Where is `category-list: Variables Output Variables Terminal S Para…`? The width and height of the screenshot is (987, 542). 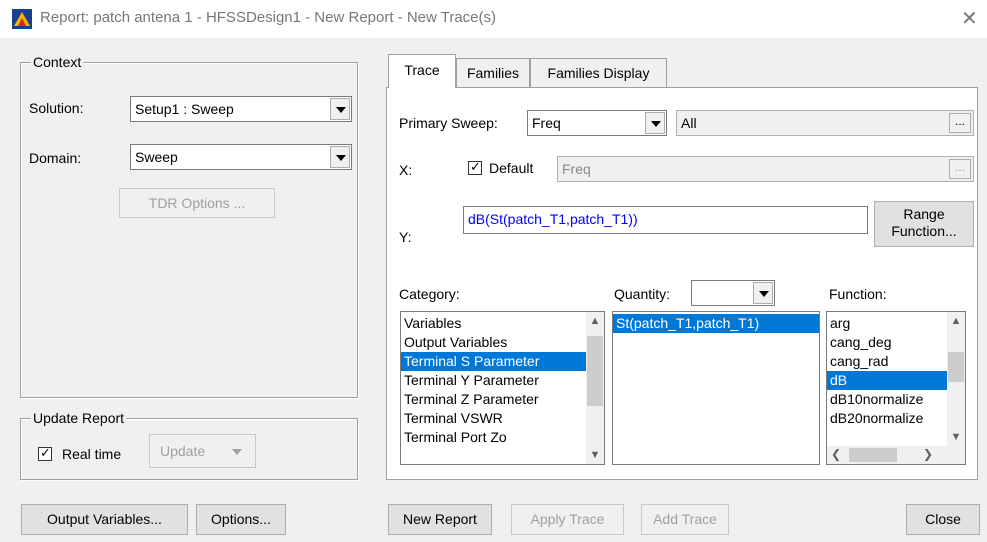
category-list: Variables Output Variables Terminal S Para… is located at coordinates (502, 388).